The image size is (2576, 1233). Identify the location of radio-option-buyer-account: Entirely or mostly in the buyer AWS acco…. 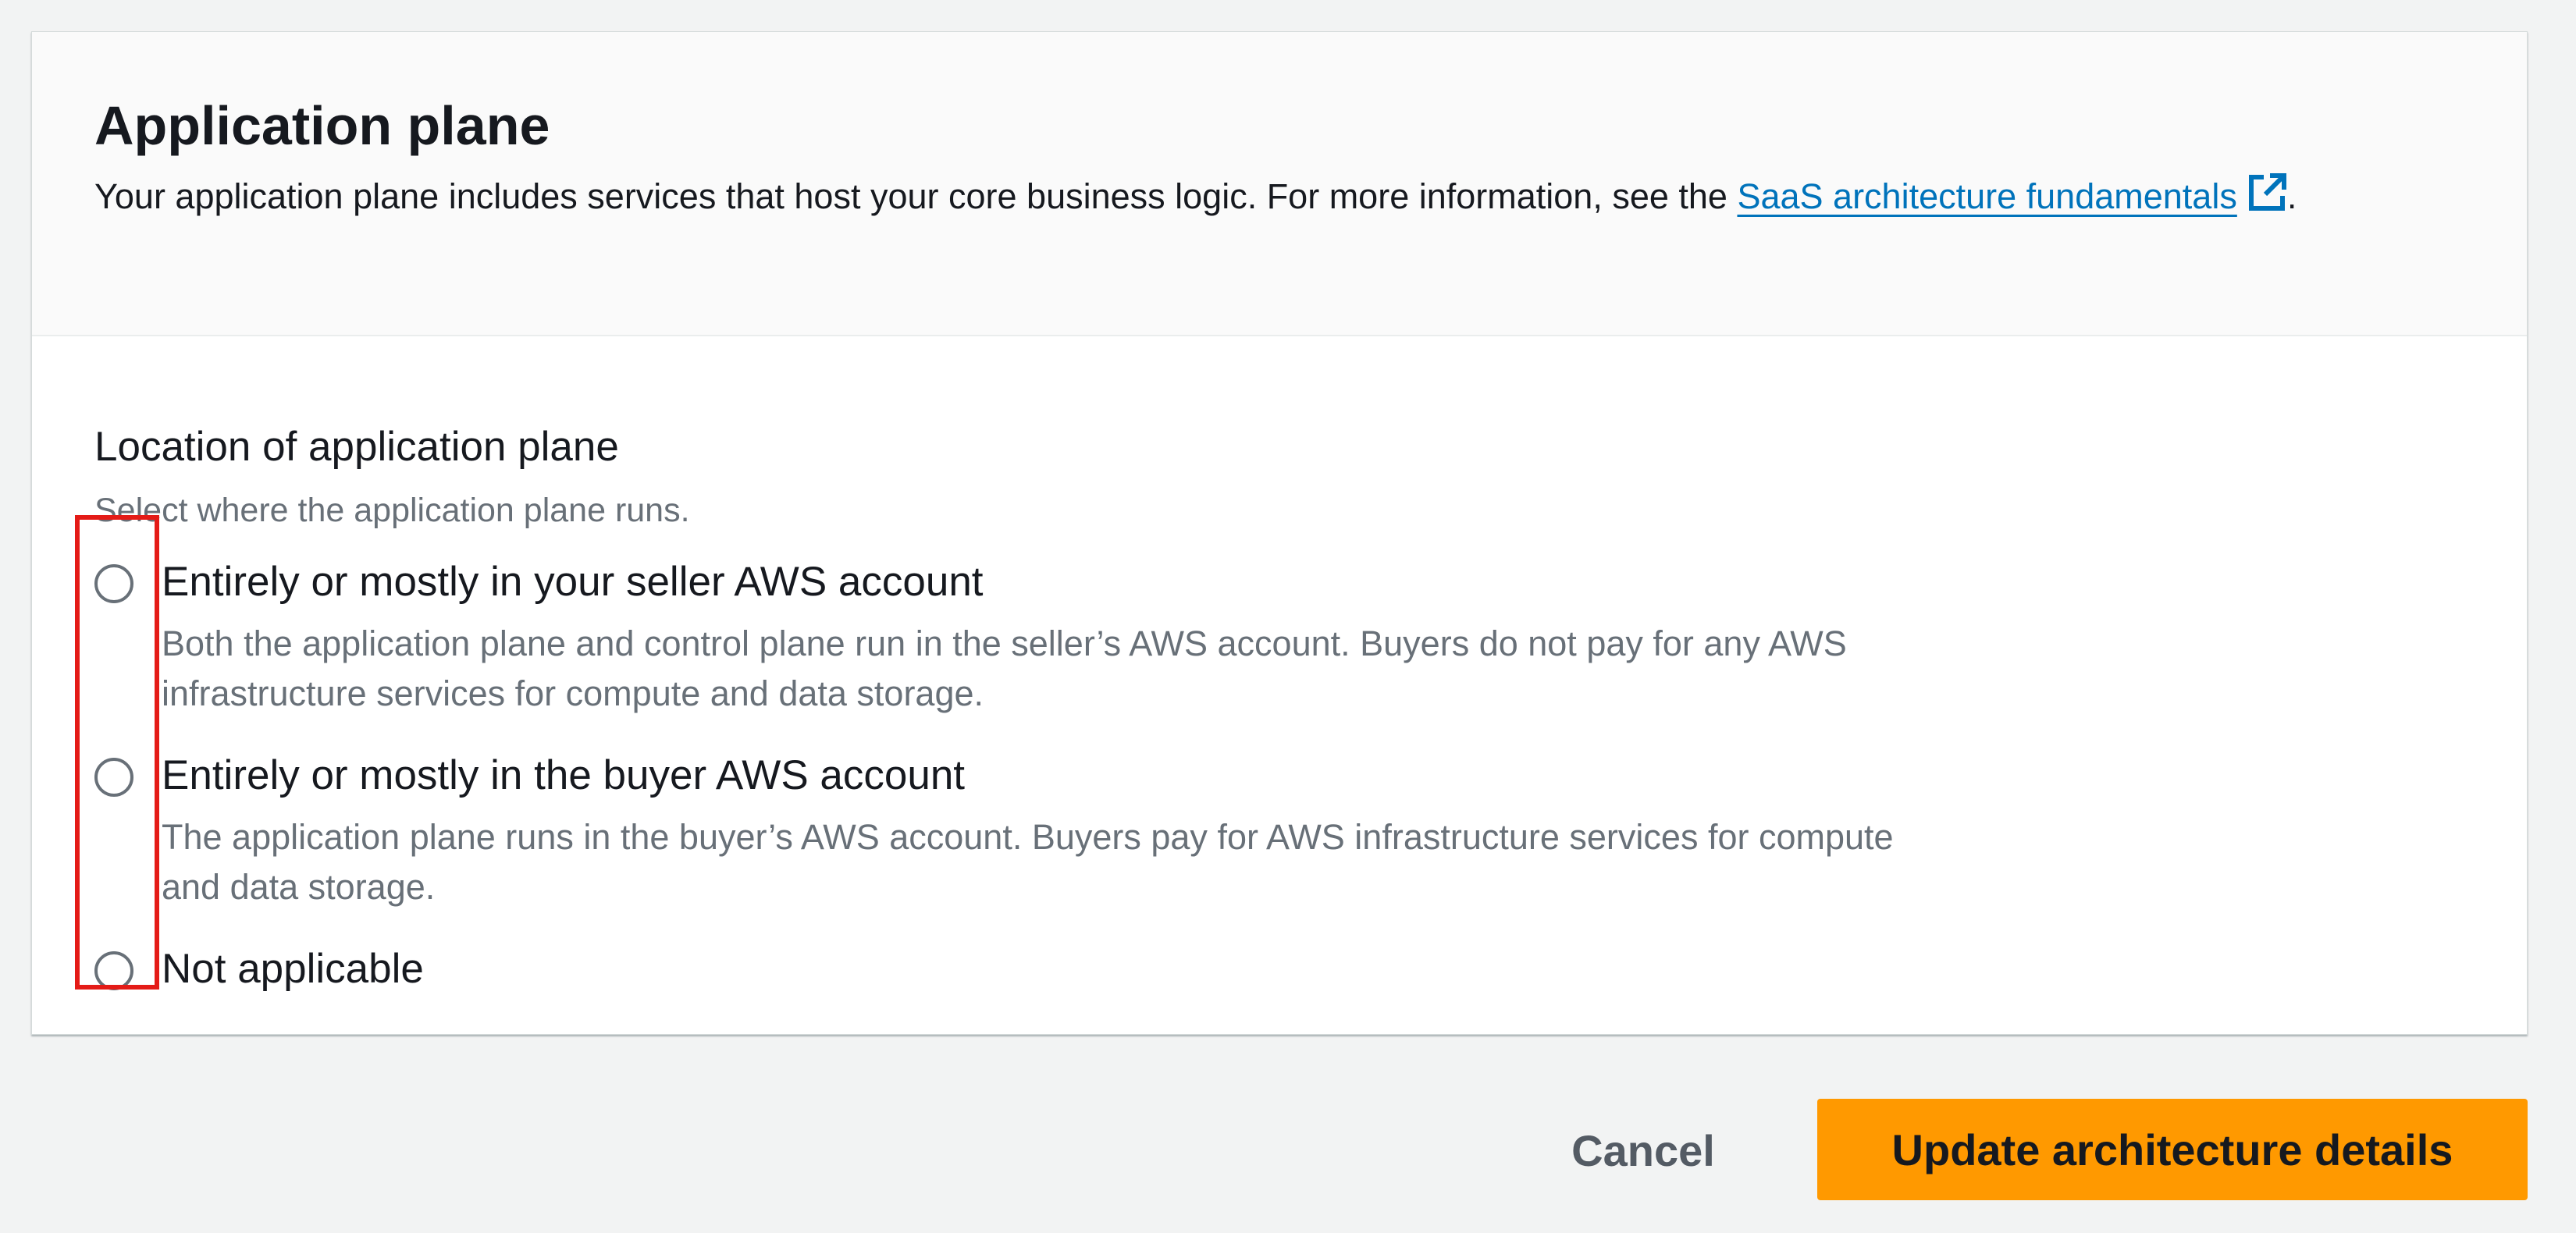
(1031, 828).